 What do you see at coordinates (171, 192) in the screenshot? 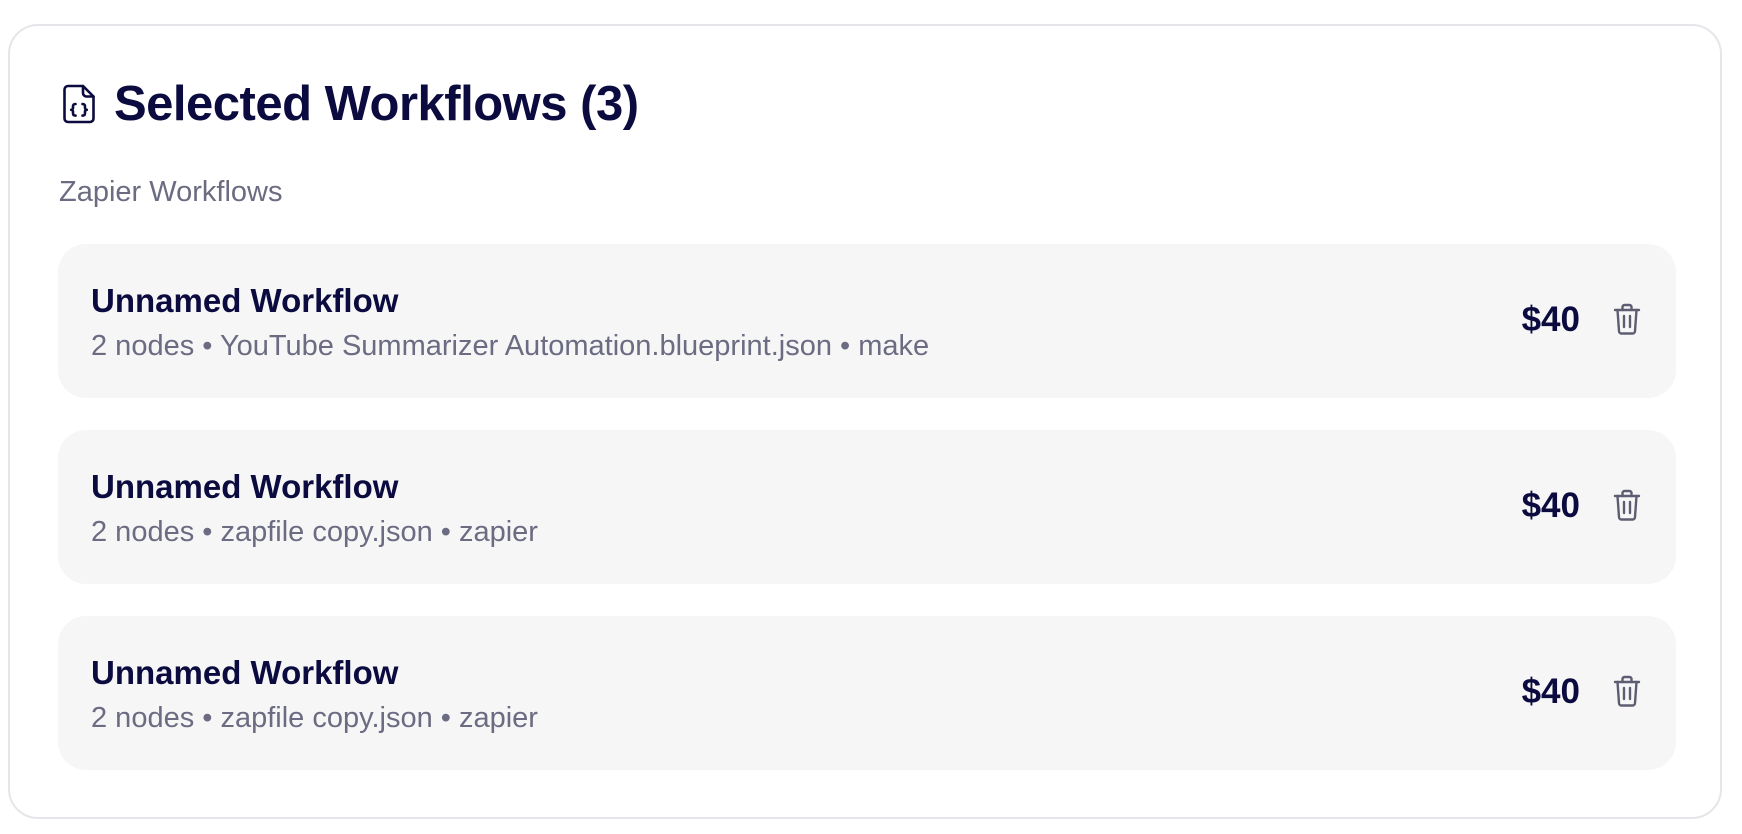
I see `section-label: Zapier Workflows` at bounding box center [171, 192].